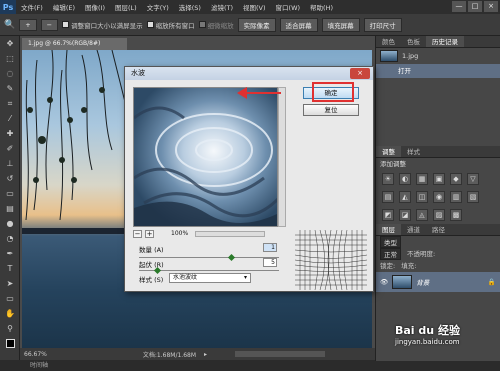 The height and width of the screenshot is (371, 500). What do you see at coordinates (288, 7) in the screenshot?
I see `menu-window: 窗口(W)` at bounding box center [288, 7].